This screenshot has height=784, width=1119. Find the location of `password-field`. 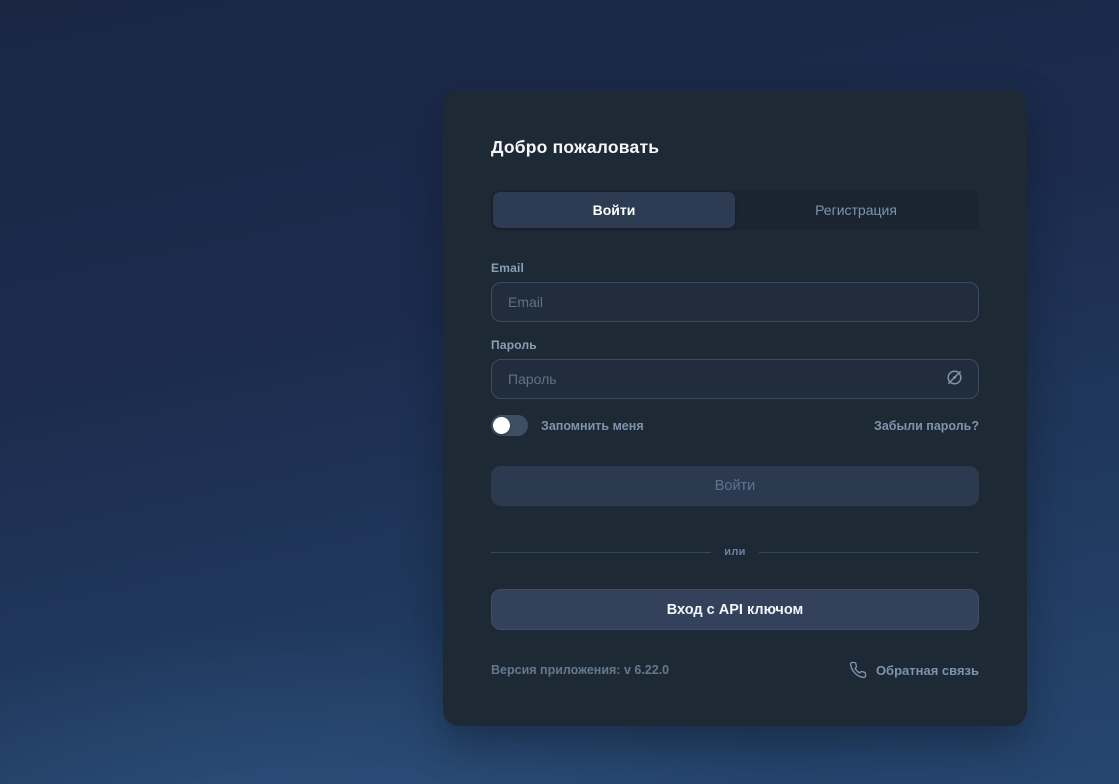

password-field is located at coordinates (735, 379).